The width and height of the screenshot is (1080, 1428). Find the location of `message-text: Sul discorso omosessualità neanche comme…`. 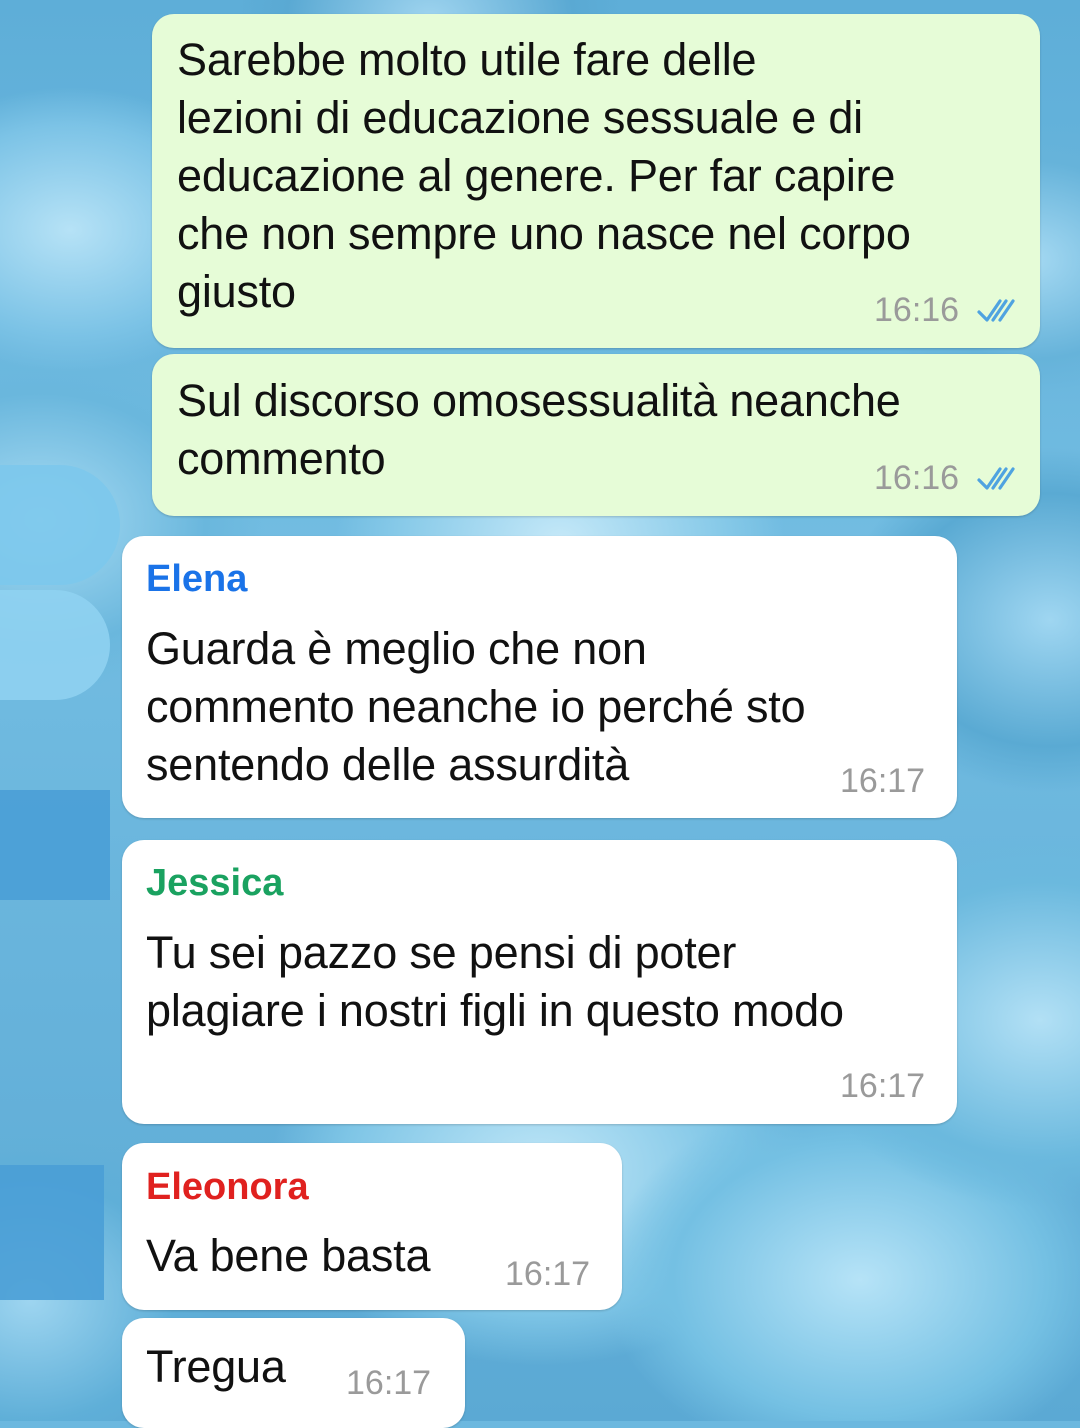

message-text: Sul discorso omosessualità neanche comme… is located at coordinates (539, 429).